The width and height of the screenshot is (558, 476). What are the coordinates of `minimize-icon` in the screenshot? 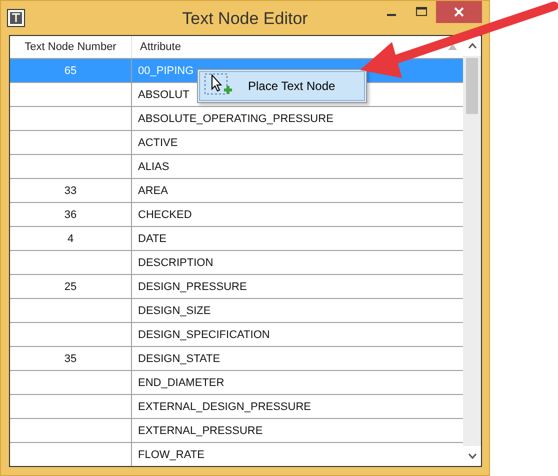 It's located at (391, 15).